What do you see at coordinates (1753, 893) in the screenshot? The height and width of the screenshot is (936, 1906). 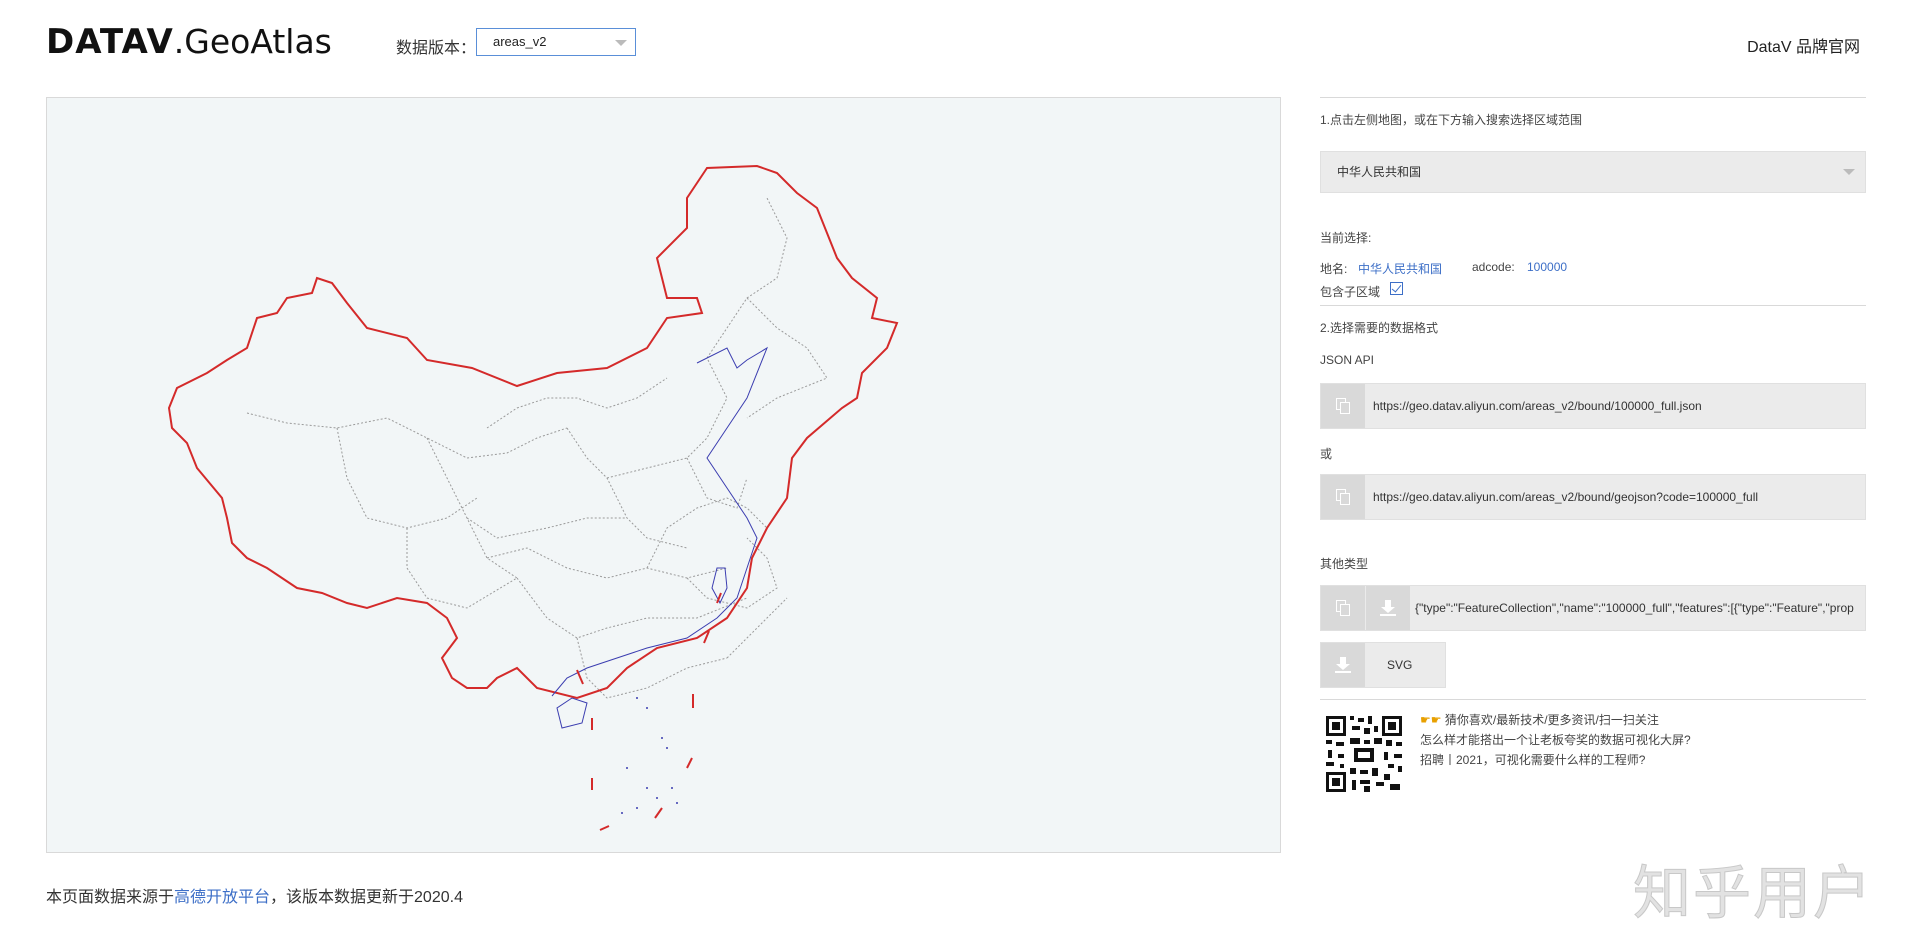 I see `watermark: 知乎用户` at bounding box center [1753, 893].